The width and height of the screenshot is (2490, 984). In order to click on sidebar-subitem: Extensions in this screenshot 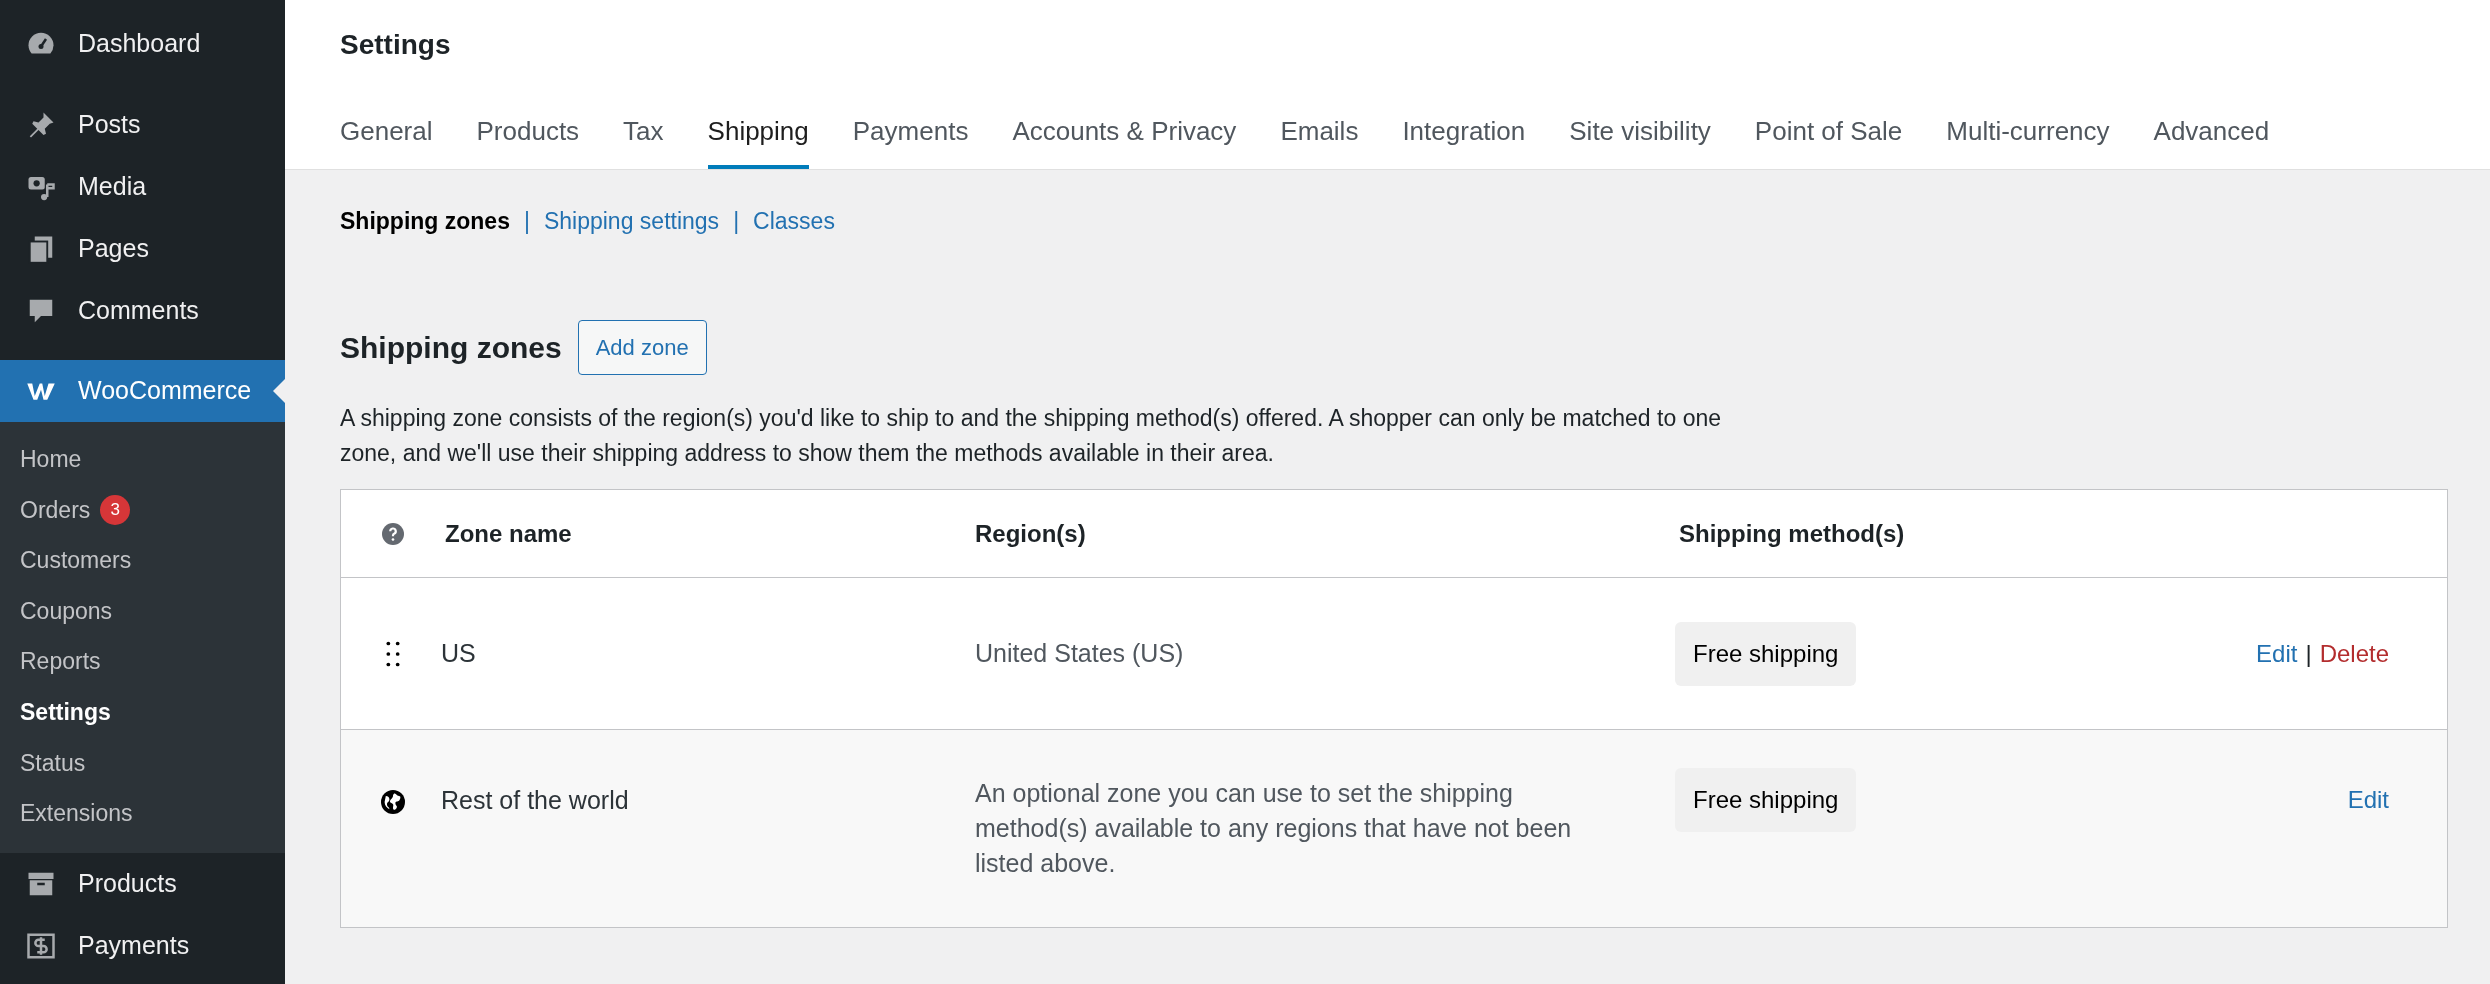, I will do `click(142, 813)`.